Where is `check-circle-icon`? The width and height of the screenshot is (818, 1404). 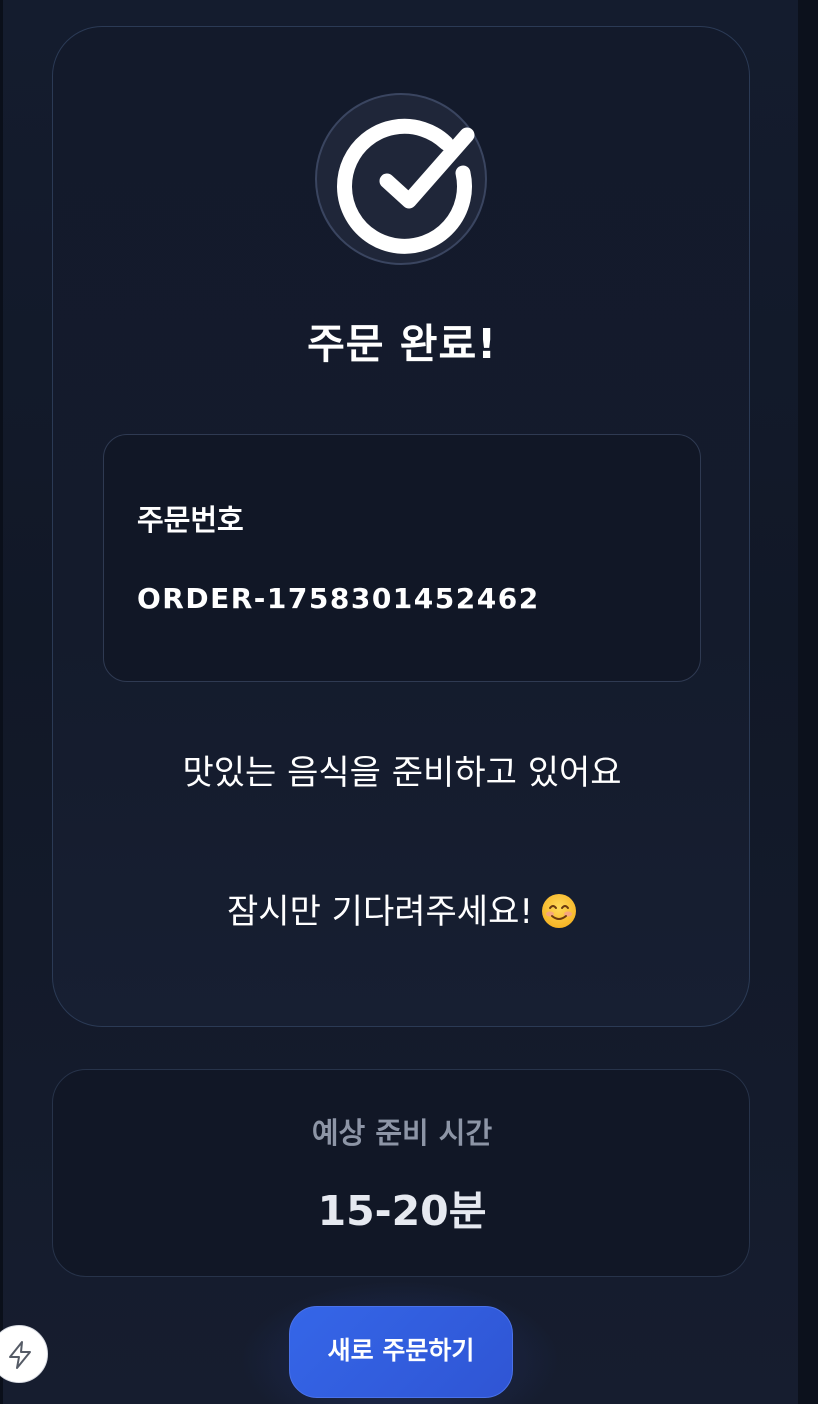
check-circle-icon is located at coordinates (401, 179).